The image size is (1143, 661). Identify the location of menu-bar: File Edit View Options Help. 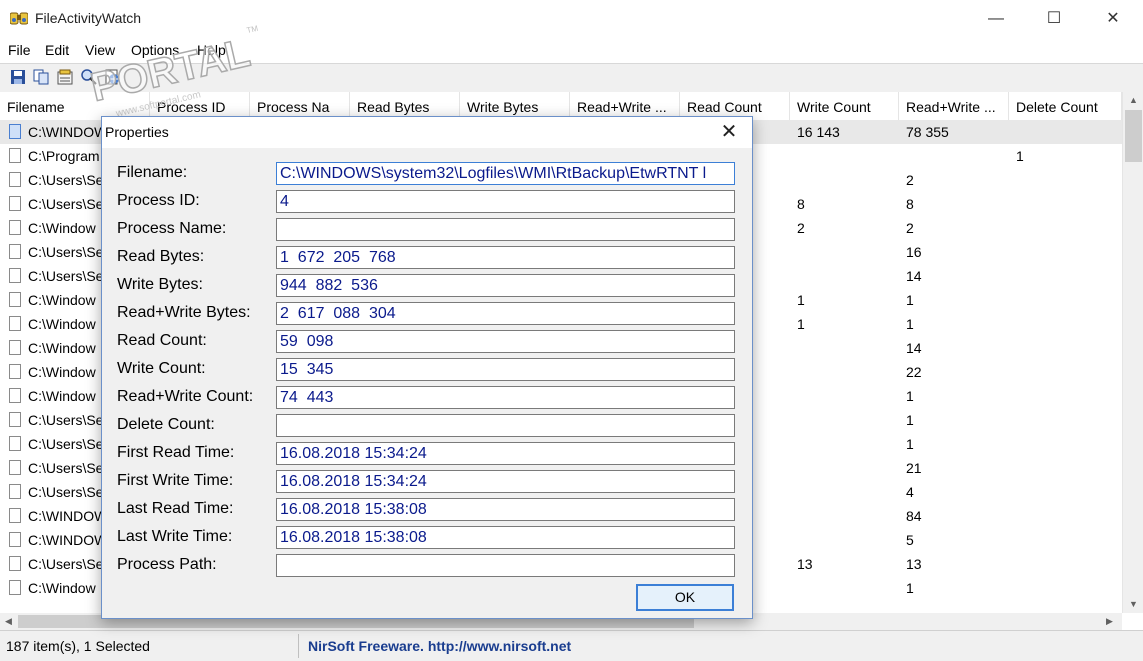
(571, 50).